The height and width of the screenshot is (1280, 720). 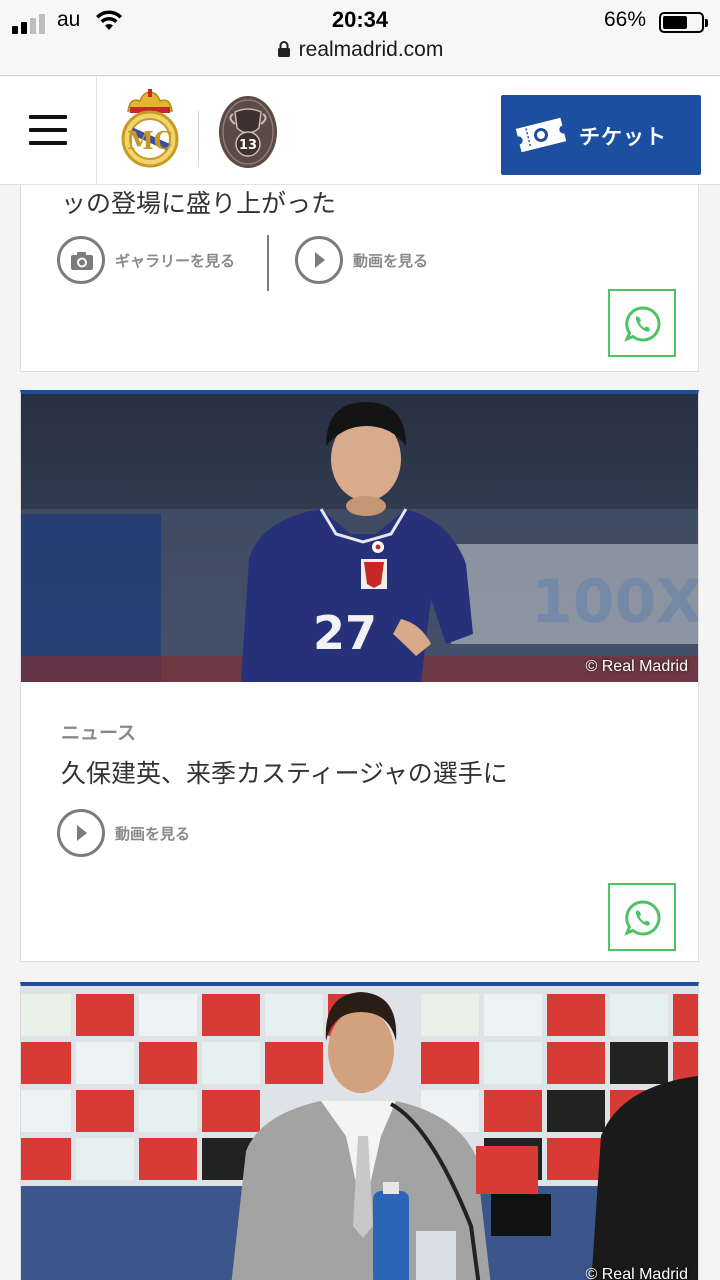 I want to click on ticket-button: チケット, so click(x=601, y=135).